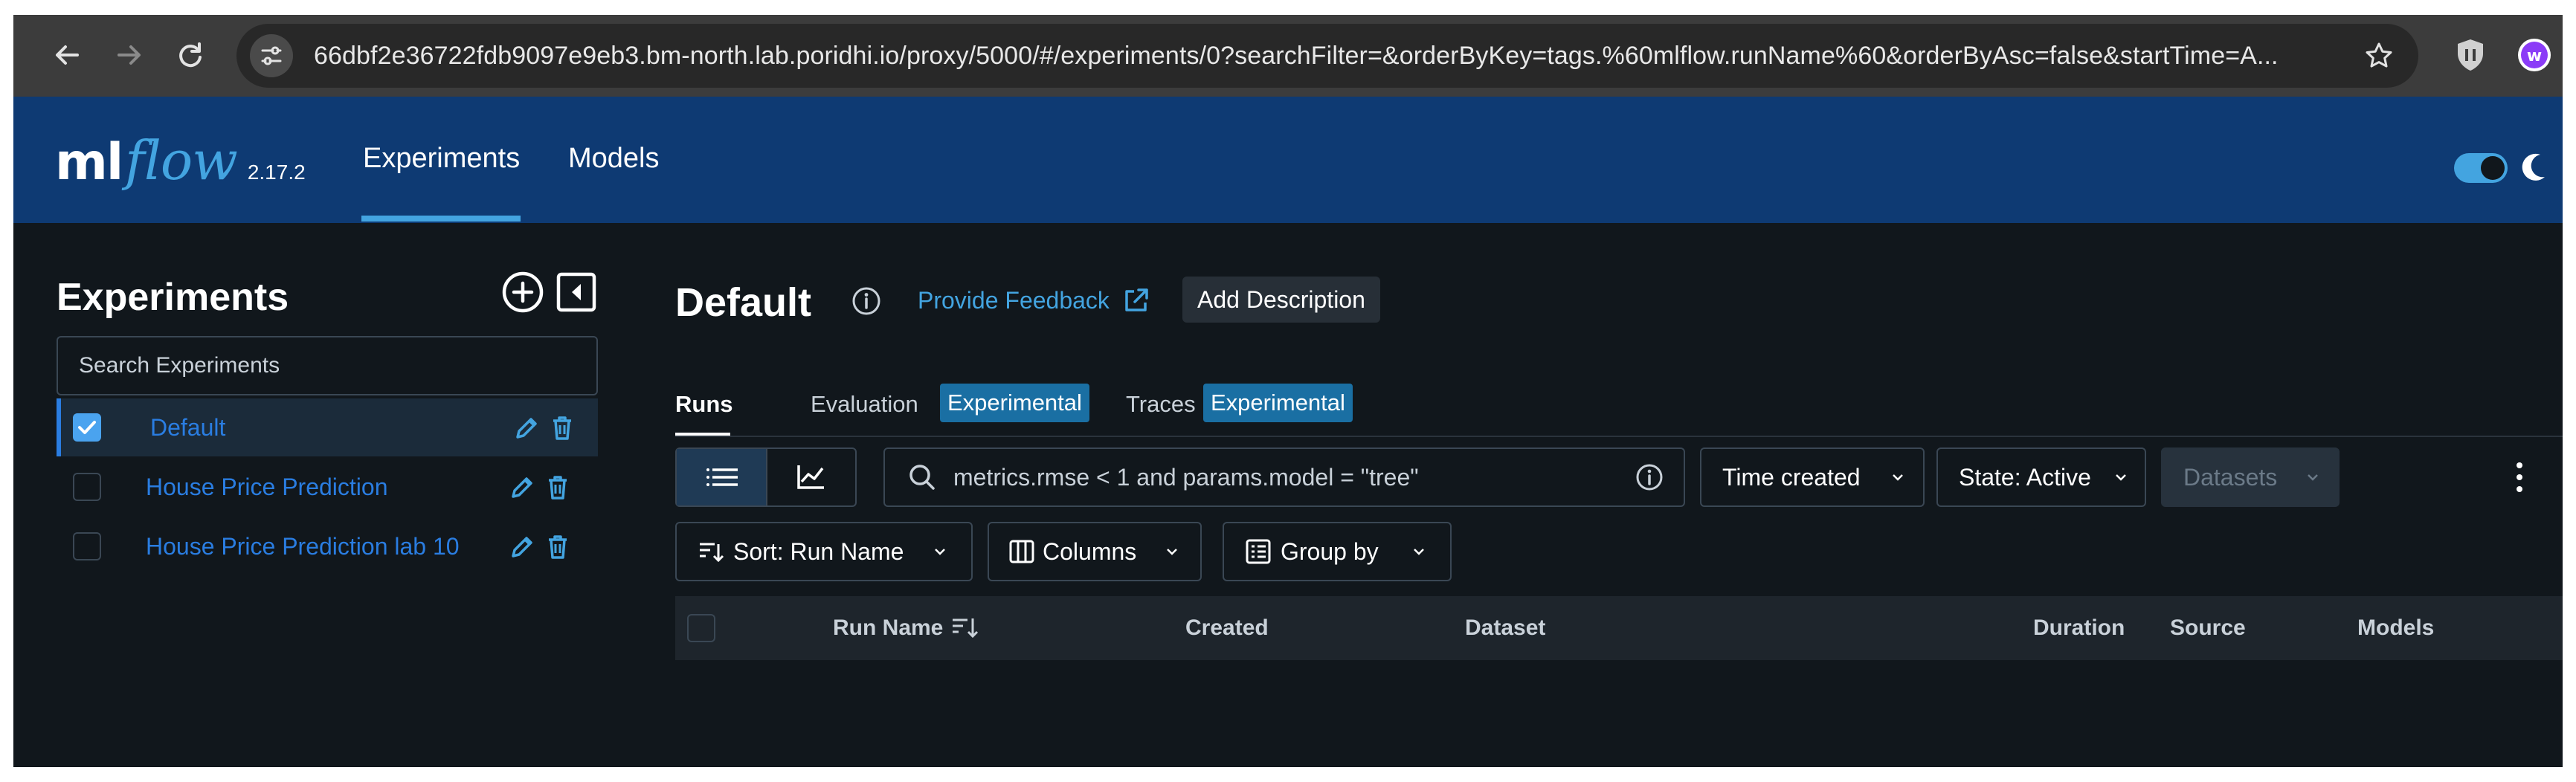 The height and width of the screenshot is (782, 2576). Describe the element at coordinates (173, 297) in the screenshot. I see `sidebar-title: Experiments` at that location.